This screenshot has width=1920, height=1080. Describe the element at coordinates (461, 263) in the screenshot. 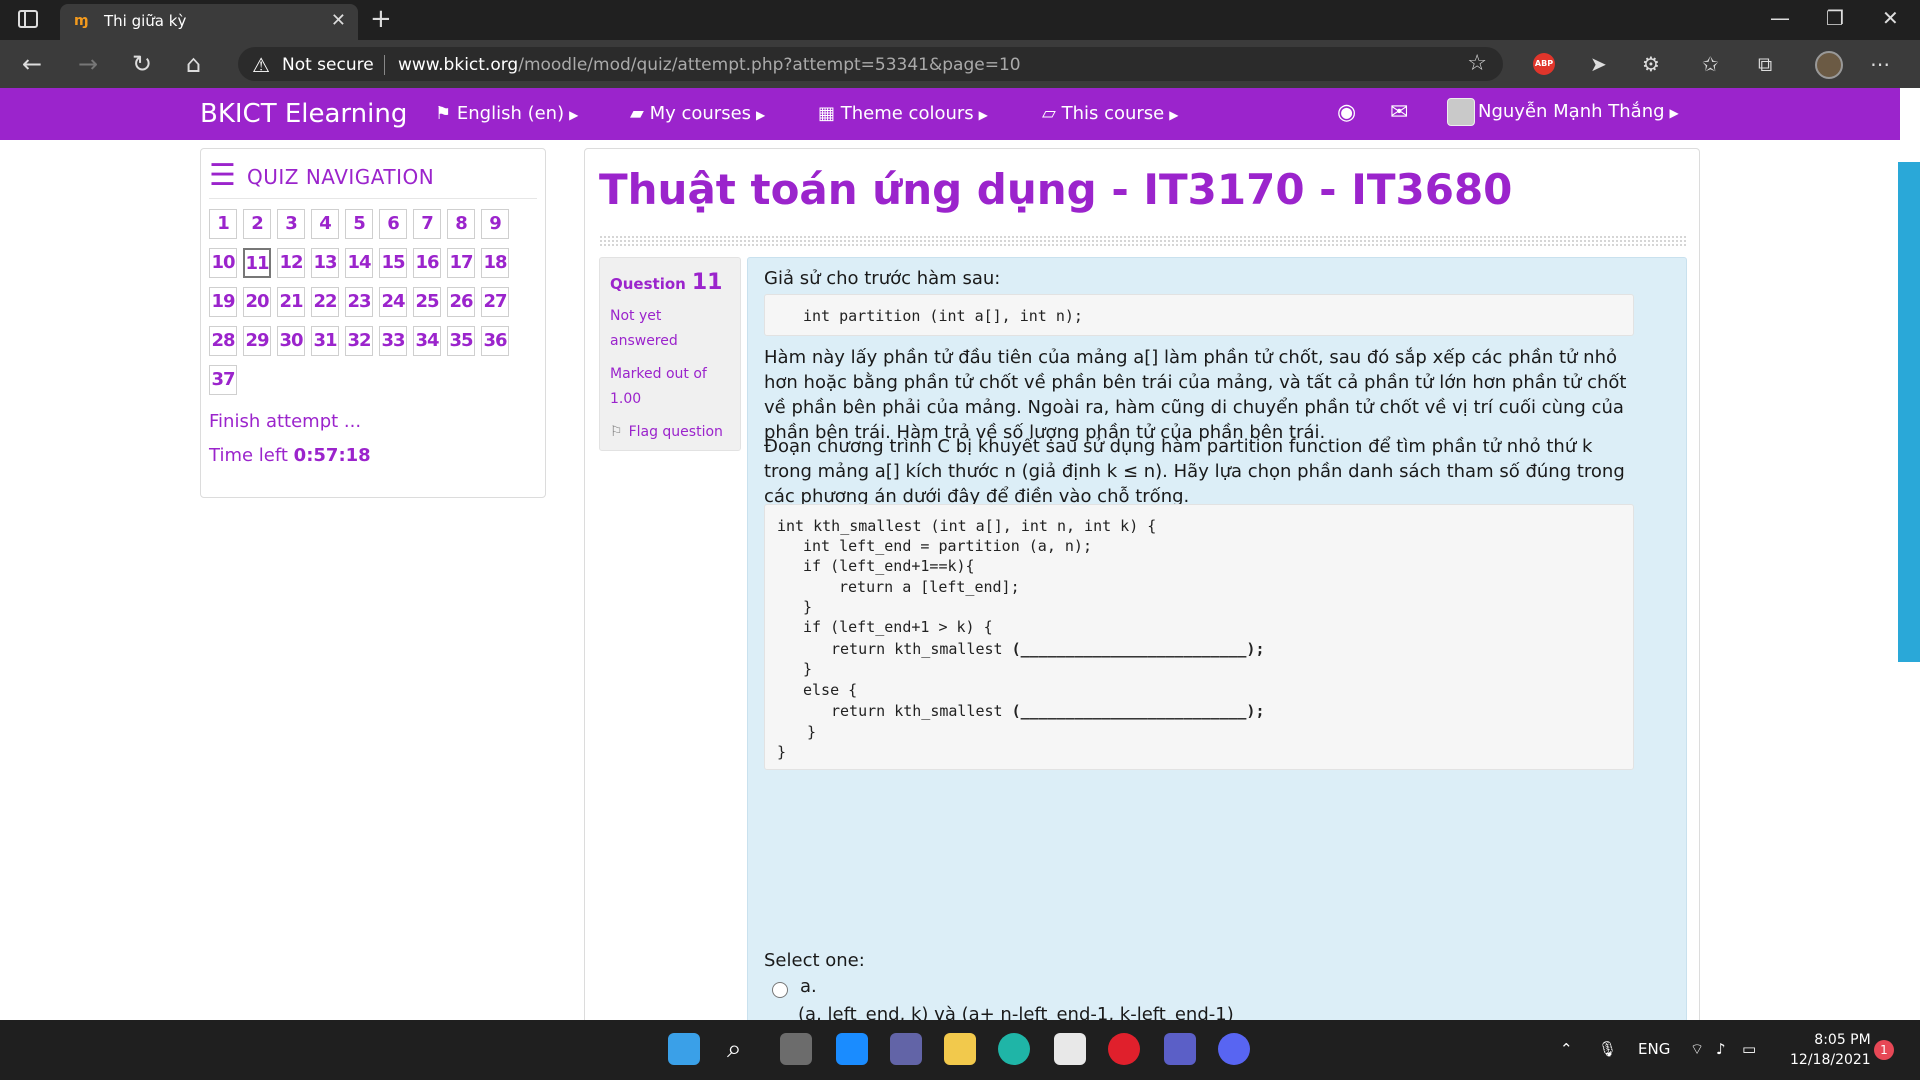

I see `quiz-question-button: 17` at that location.